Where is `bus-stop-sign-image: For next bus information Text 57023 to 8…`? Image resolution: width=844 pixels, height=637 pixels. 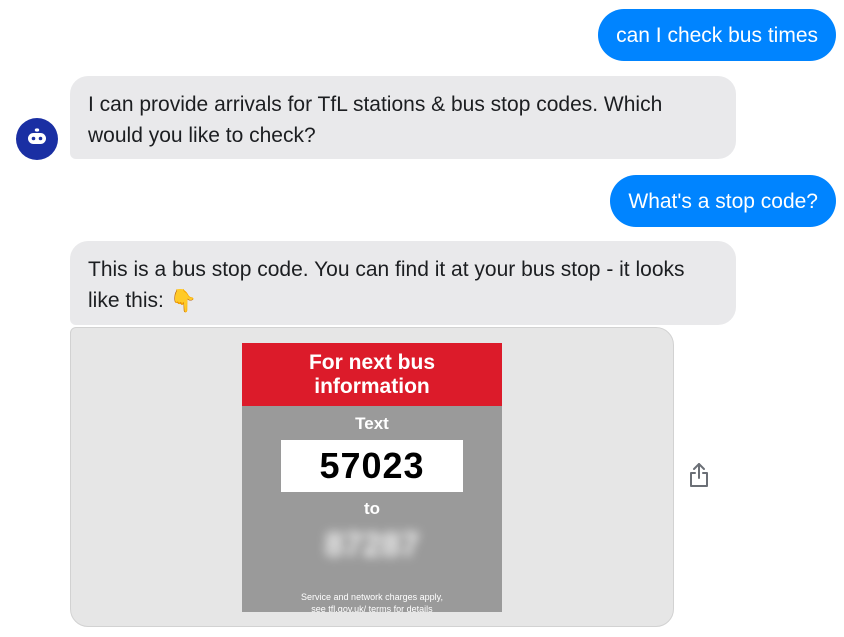
bus-stop-sign-image: For next bus information Text 57023 to 8… is located at coordinates (372, 477).